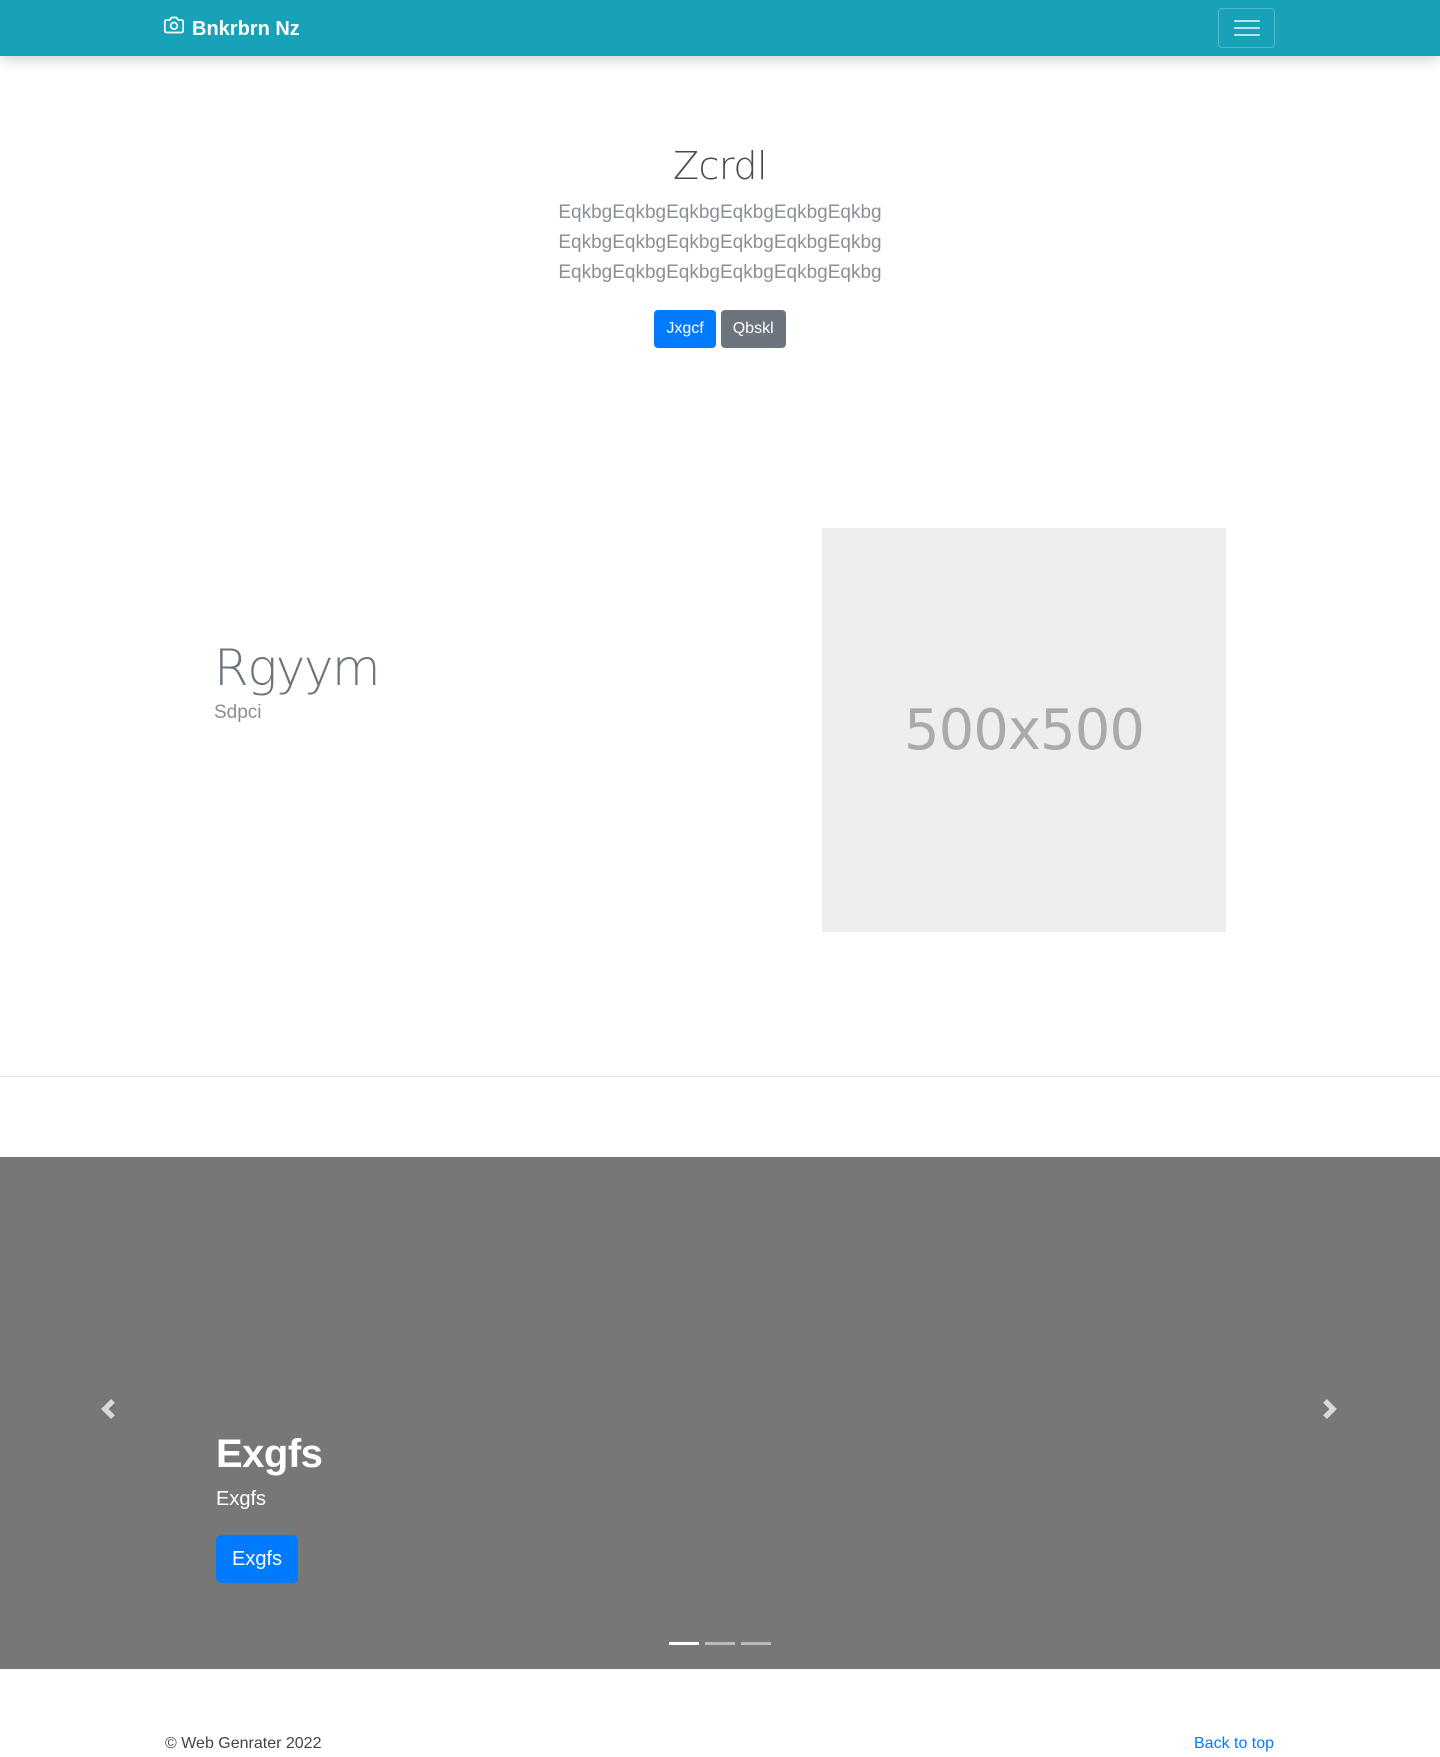 The image size is (1440, 1757). Describe the element at coordinates (174, 28) in the screenshot. I see `camera-icon` at that location.